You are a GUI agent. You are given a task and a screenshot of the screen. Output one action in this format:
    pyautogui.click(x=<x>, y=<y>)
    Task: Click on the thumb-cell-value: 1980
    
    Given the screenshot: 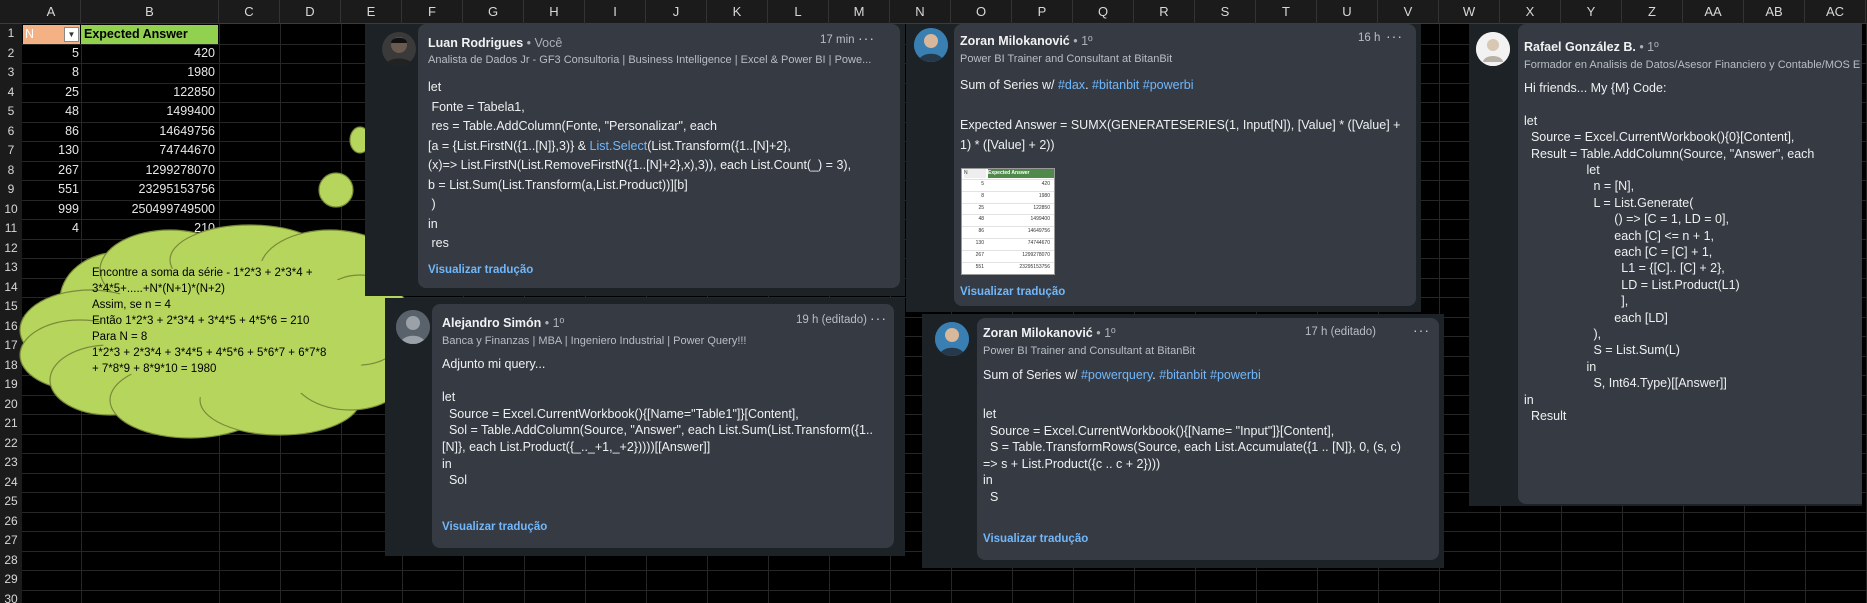 What is the action you would take?
    pyautogui.click(x=1044, y=195)
    